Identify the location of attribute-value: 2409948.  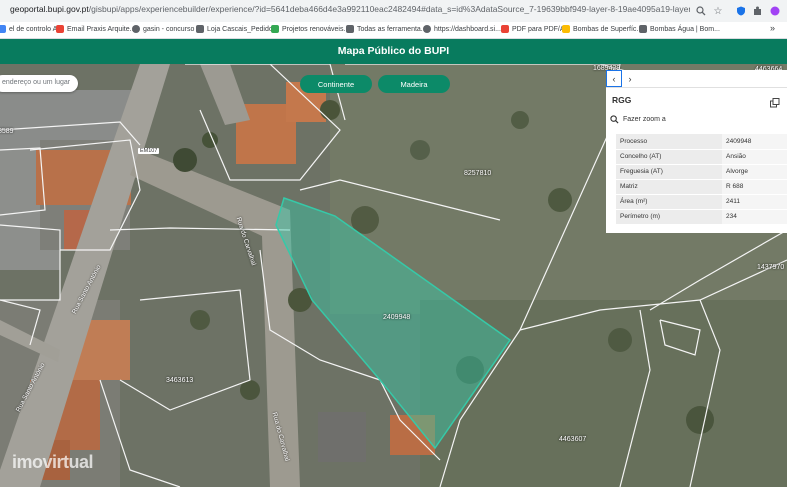
(754, 142).